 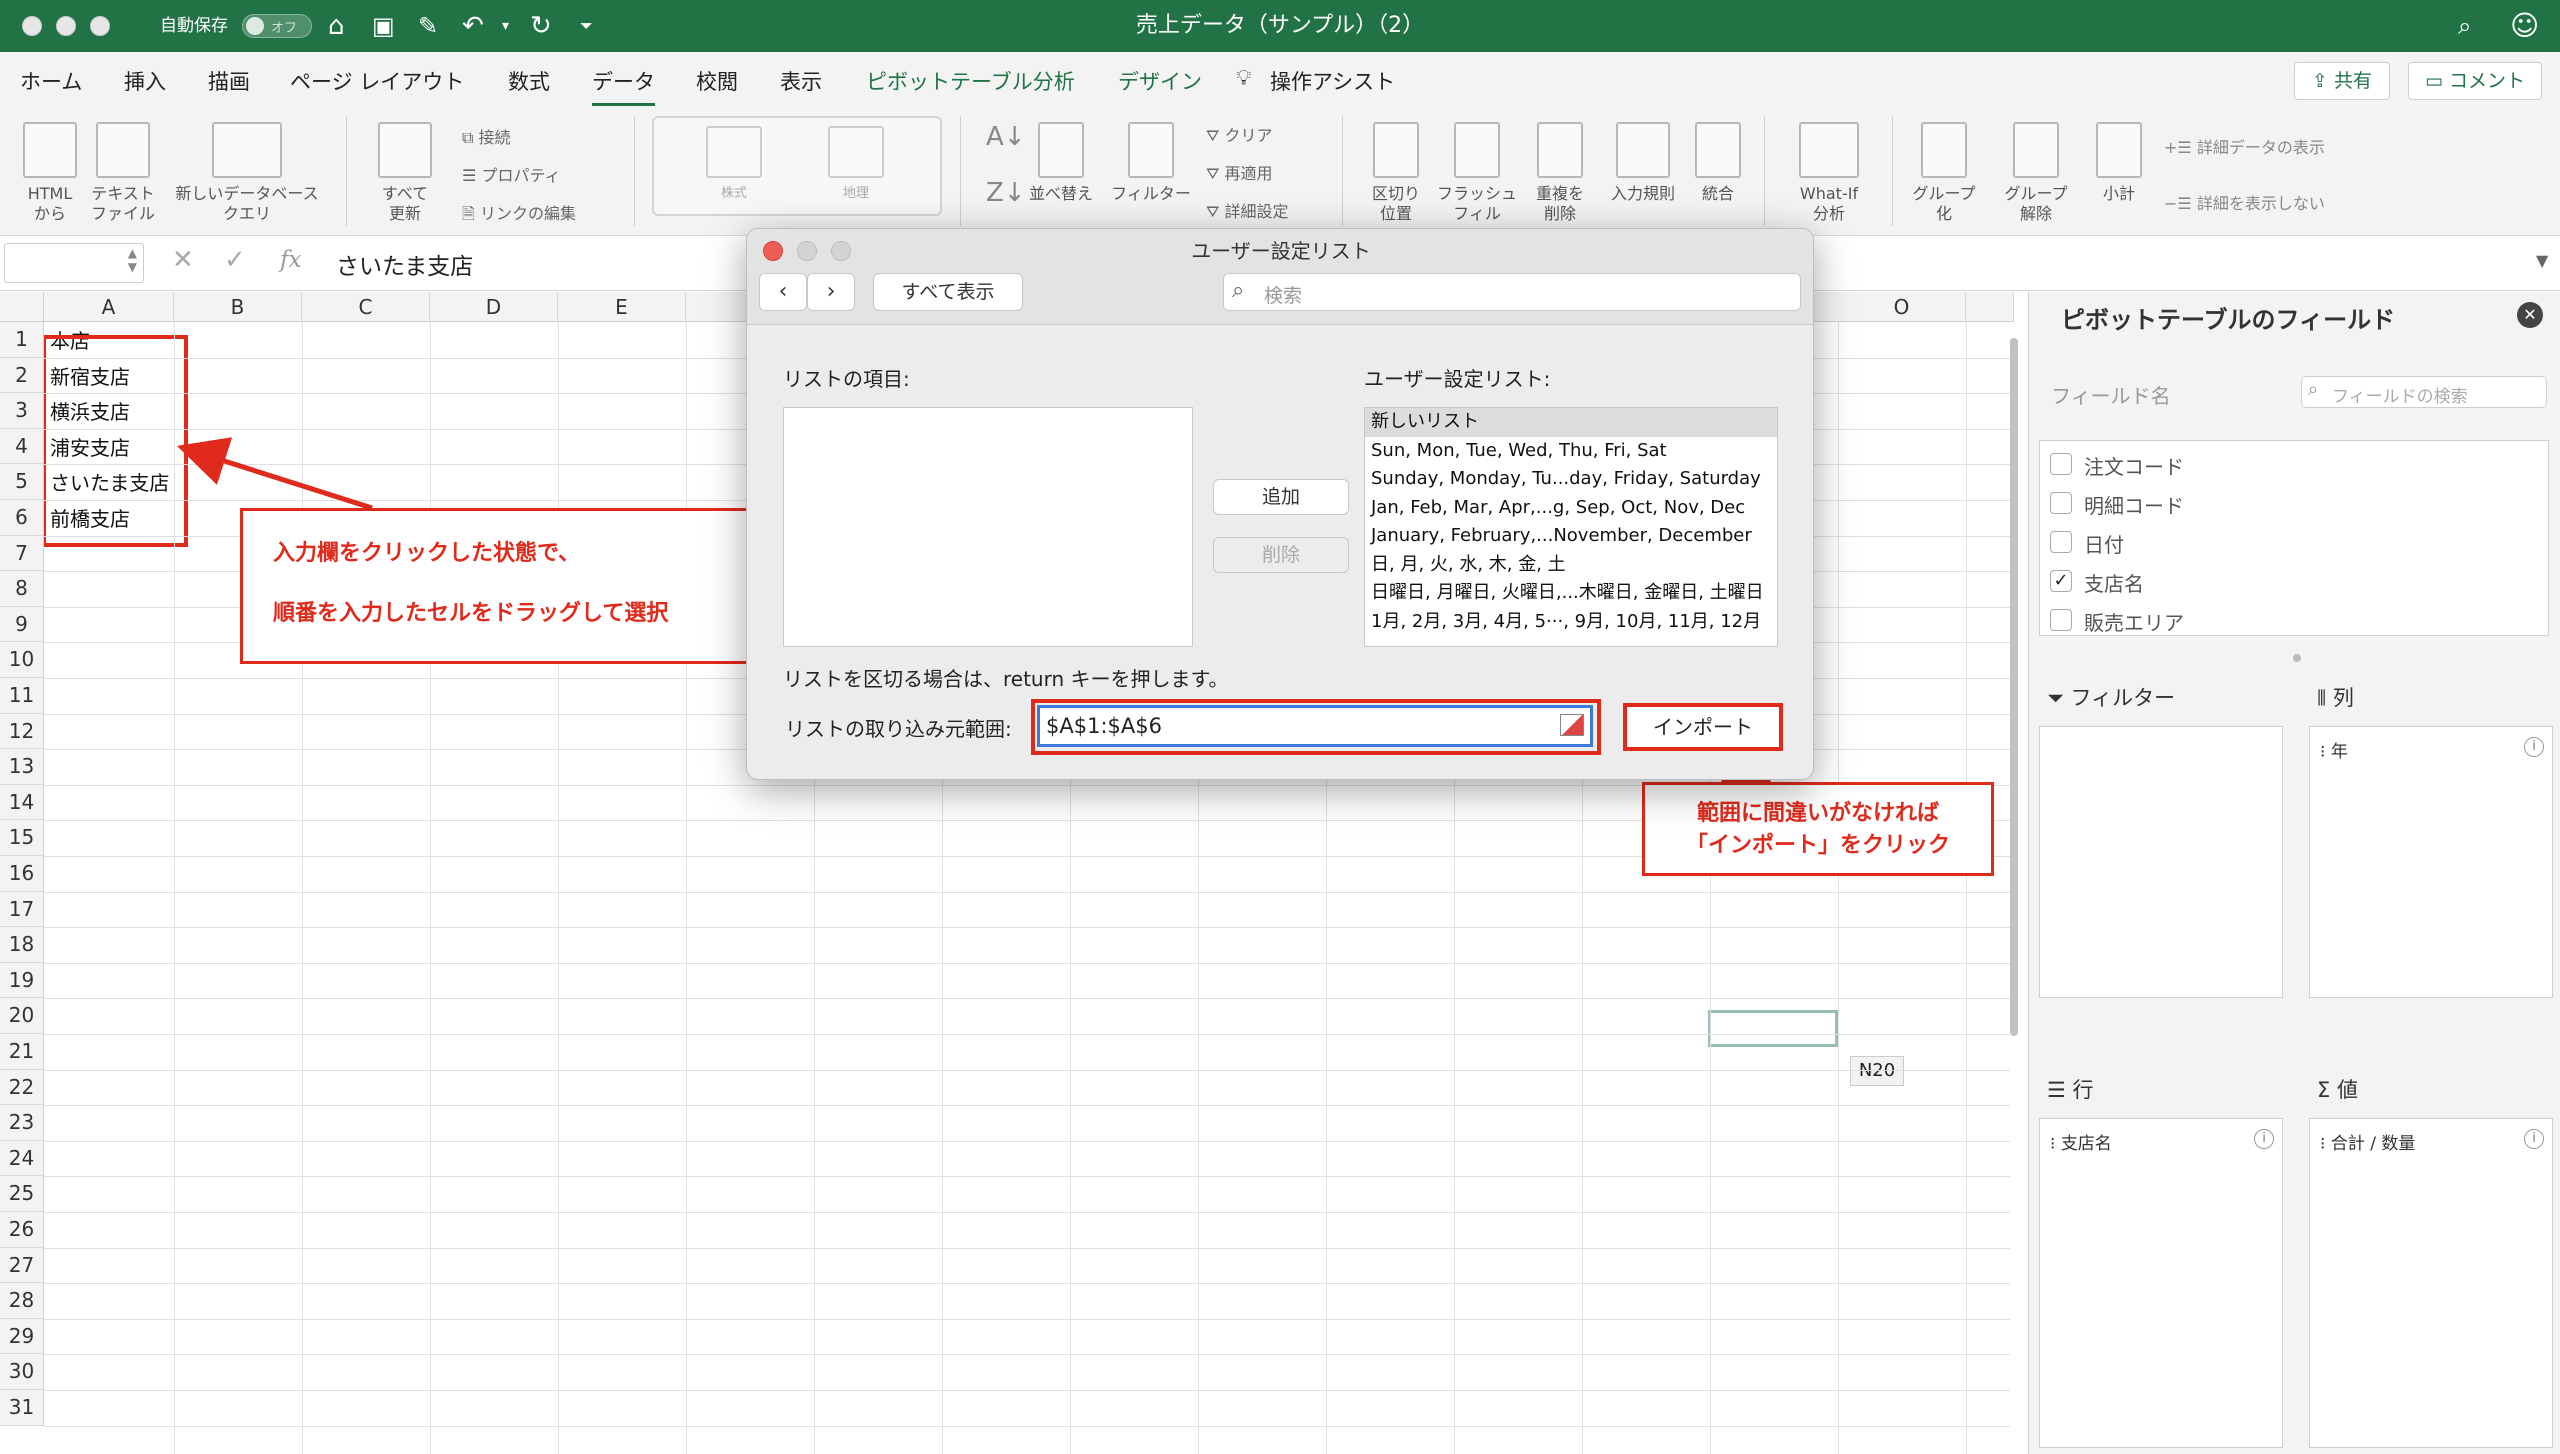 I want to click on rows-area-header: ☰ 行, so click(x=2070, y=1089).